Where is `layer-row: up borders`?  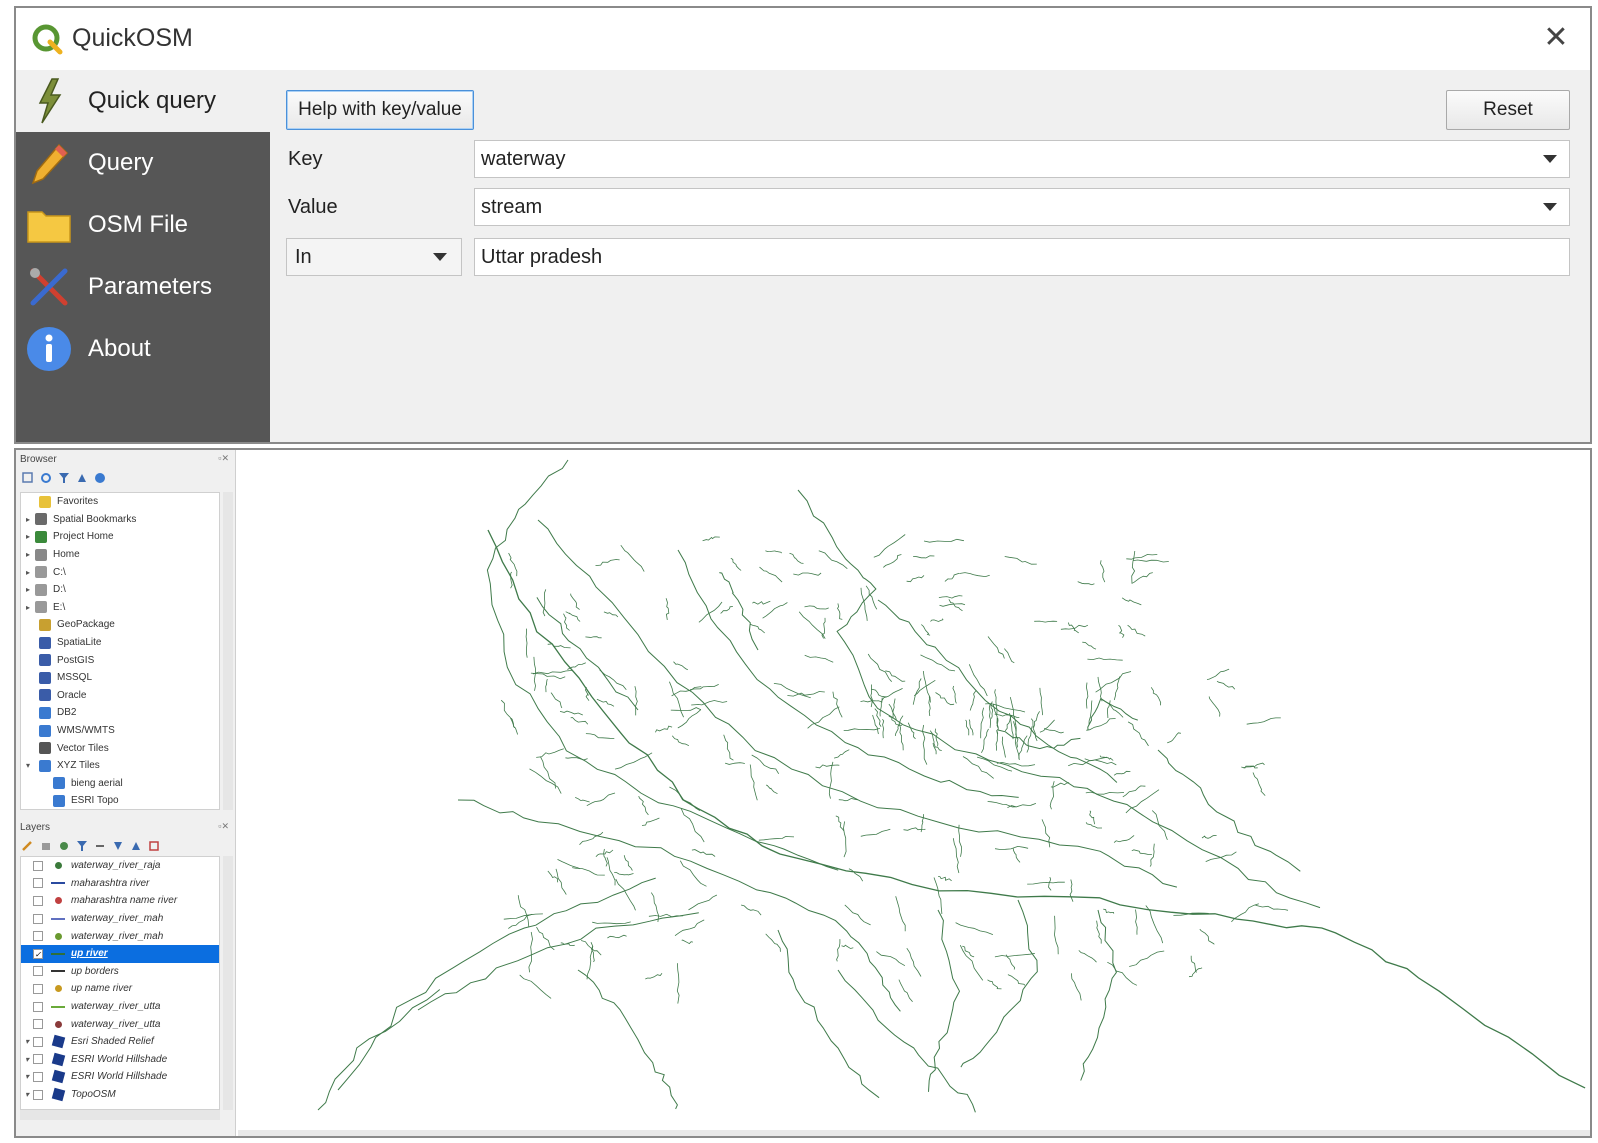
layer-row: up borders is located at coordinates (120, 972).